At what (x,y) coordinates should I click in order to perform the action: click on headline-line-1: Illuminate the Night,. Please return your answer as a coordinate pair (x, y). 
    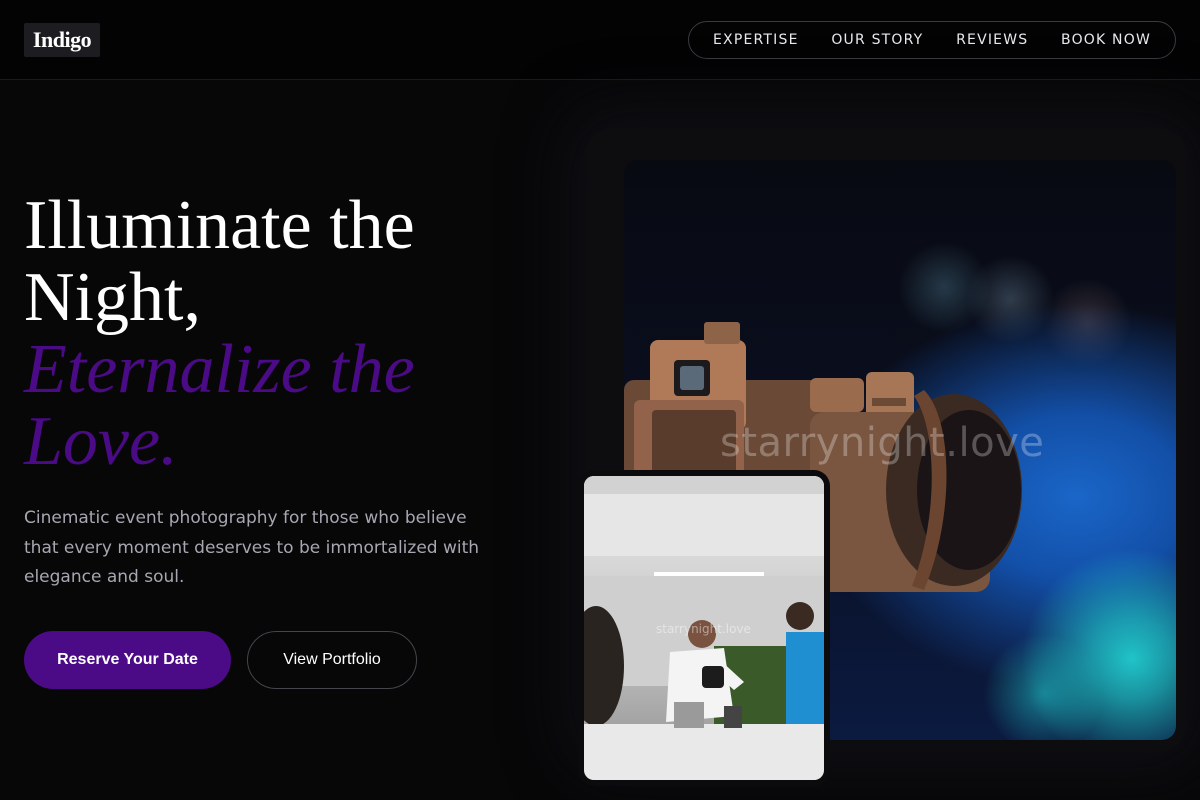
    Looking at the image, I should click on (219, 261).